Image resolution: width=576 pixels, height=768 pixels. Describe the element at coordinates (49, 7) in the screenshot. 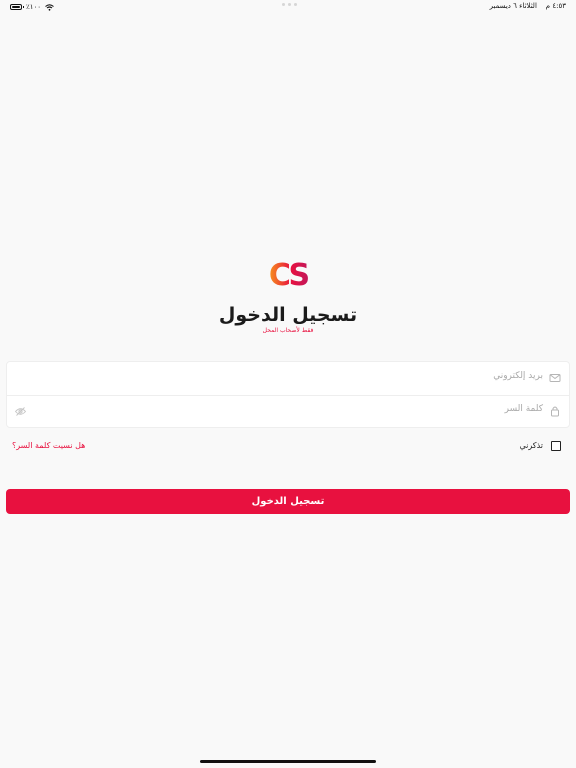

I see `wifi-icon` at that location.